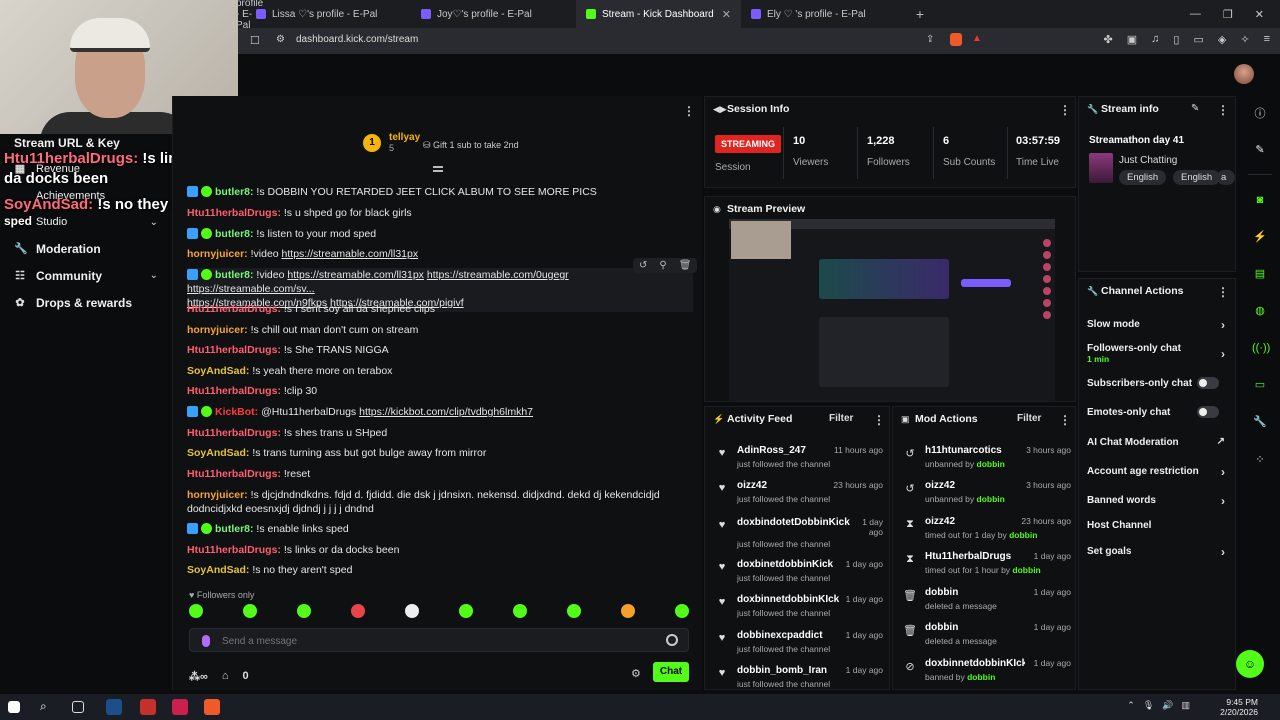 The height and width of the screenshot is (720, 1280). What do you see at coordinates (823, 14) in the screenshot?
I see `tab-ely: Ely ♡ 's profile - E-Pal` at bounding box center [823, 14].